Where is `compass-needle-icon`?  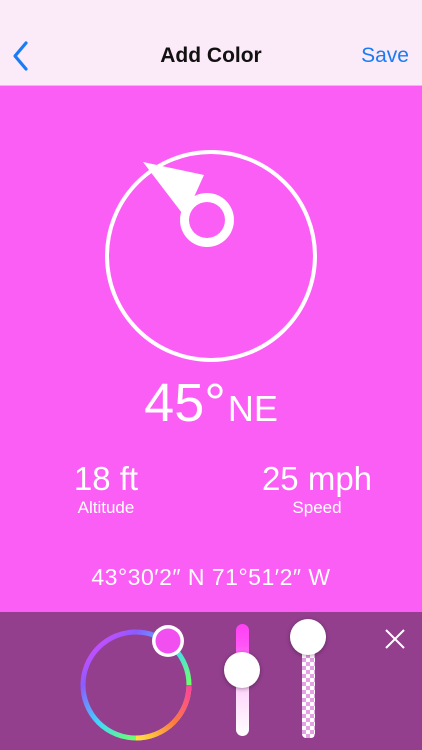 compass-needle-icon is located at coordinates (211, 256).